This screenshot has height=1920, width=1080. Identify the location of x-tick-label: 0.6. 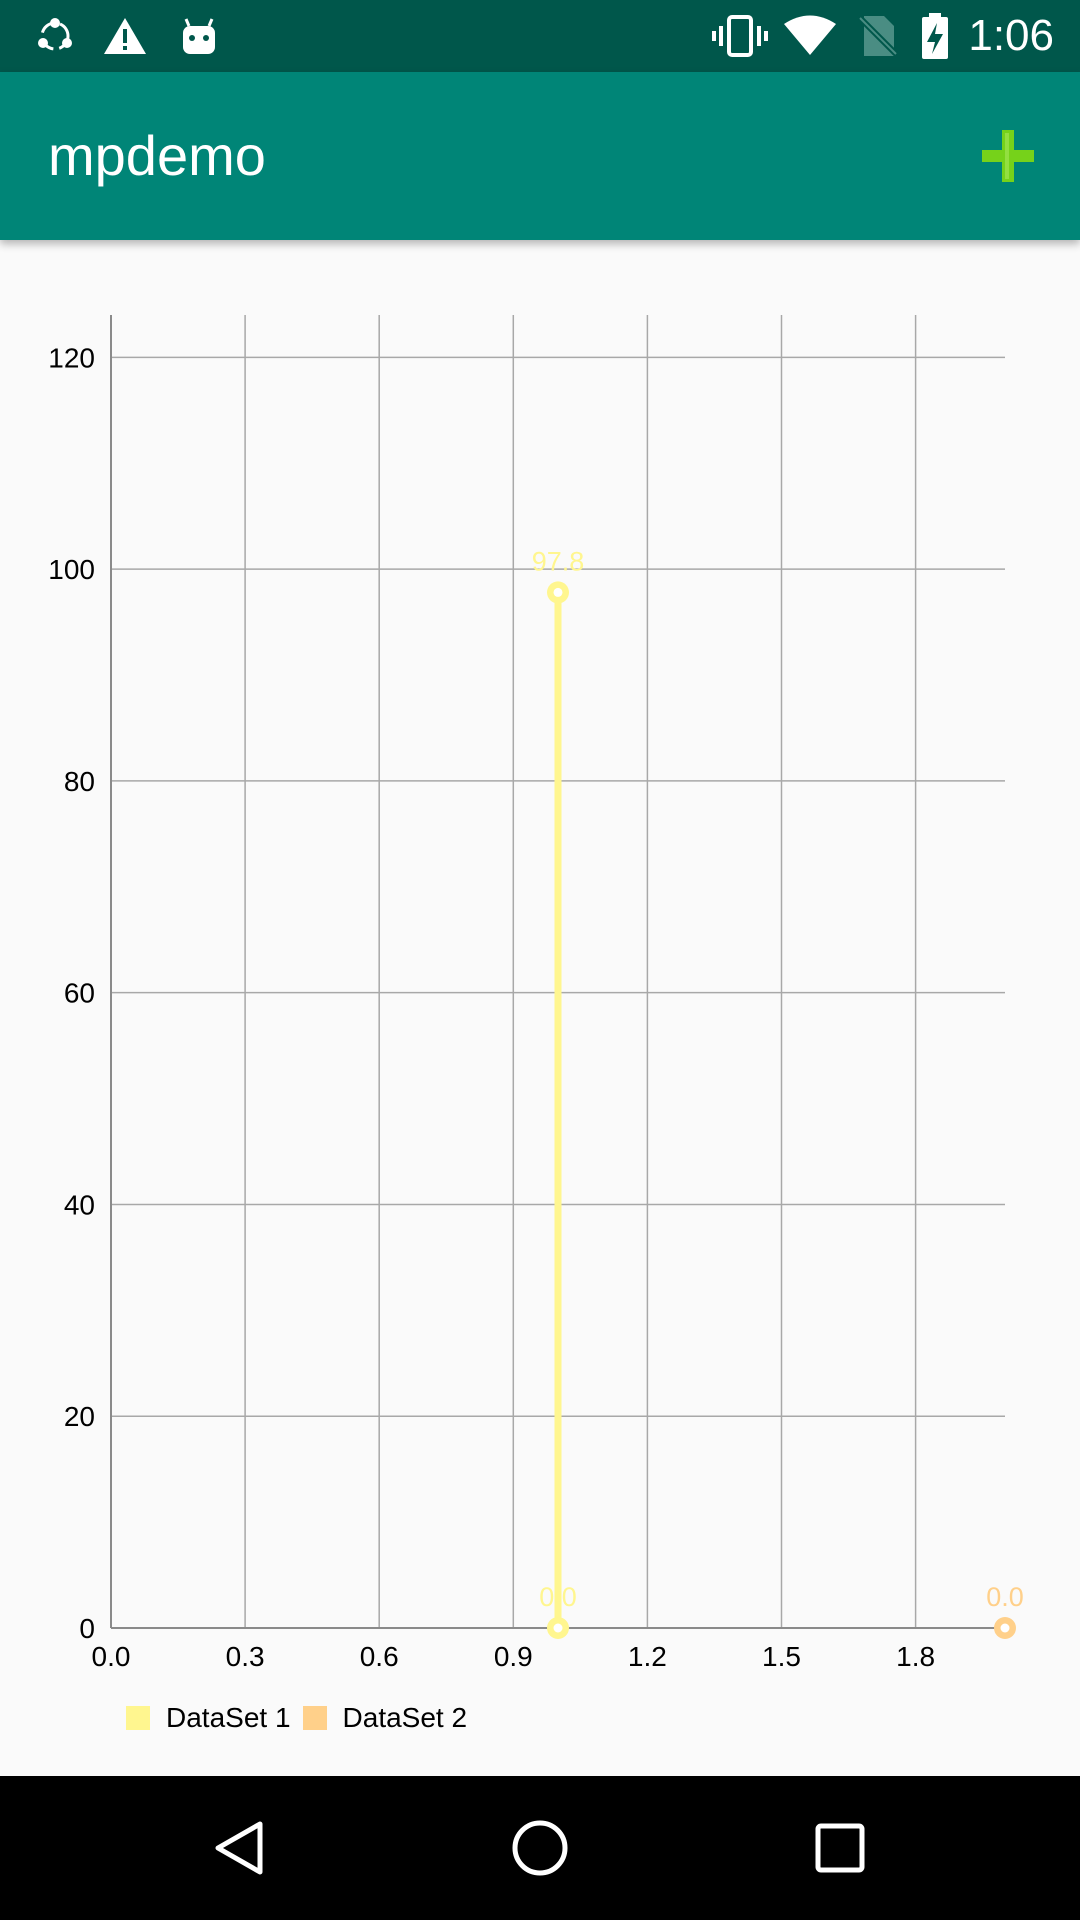
(379, 1656).